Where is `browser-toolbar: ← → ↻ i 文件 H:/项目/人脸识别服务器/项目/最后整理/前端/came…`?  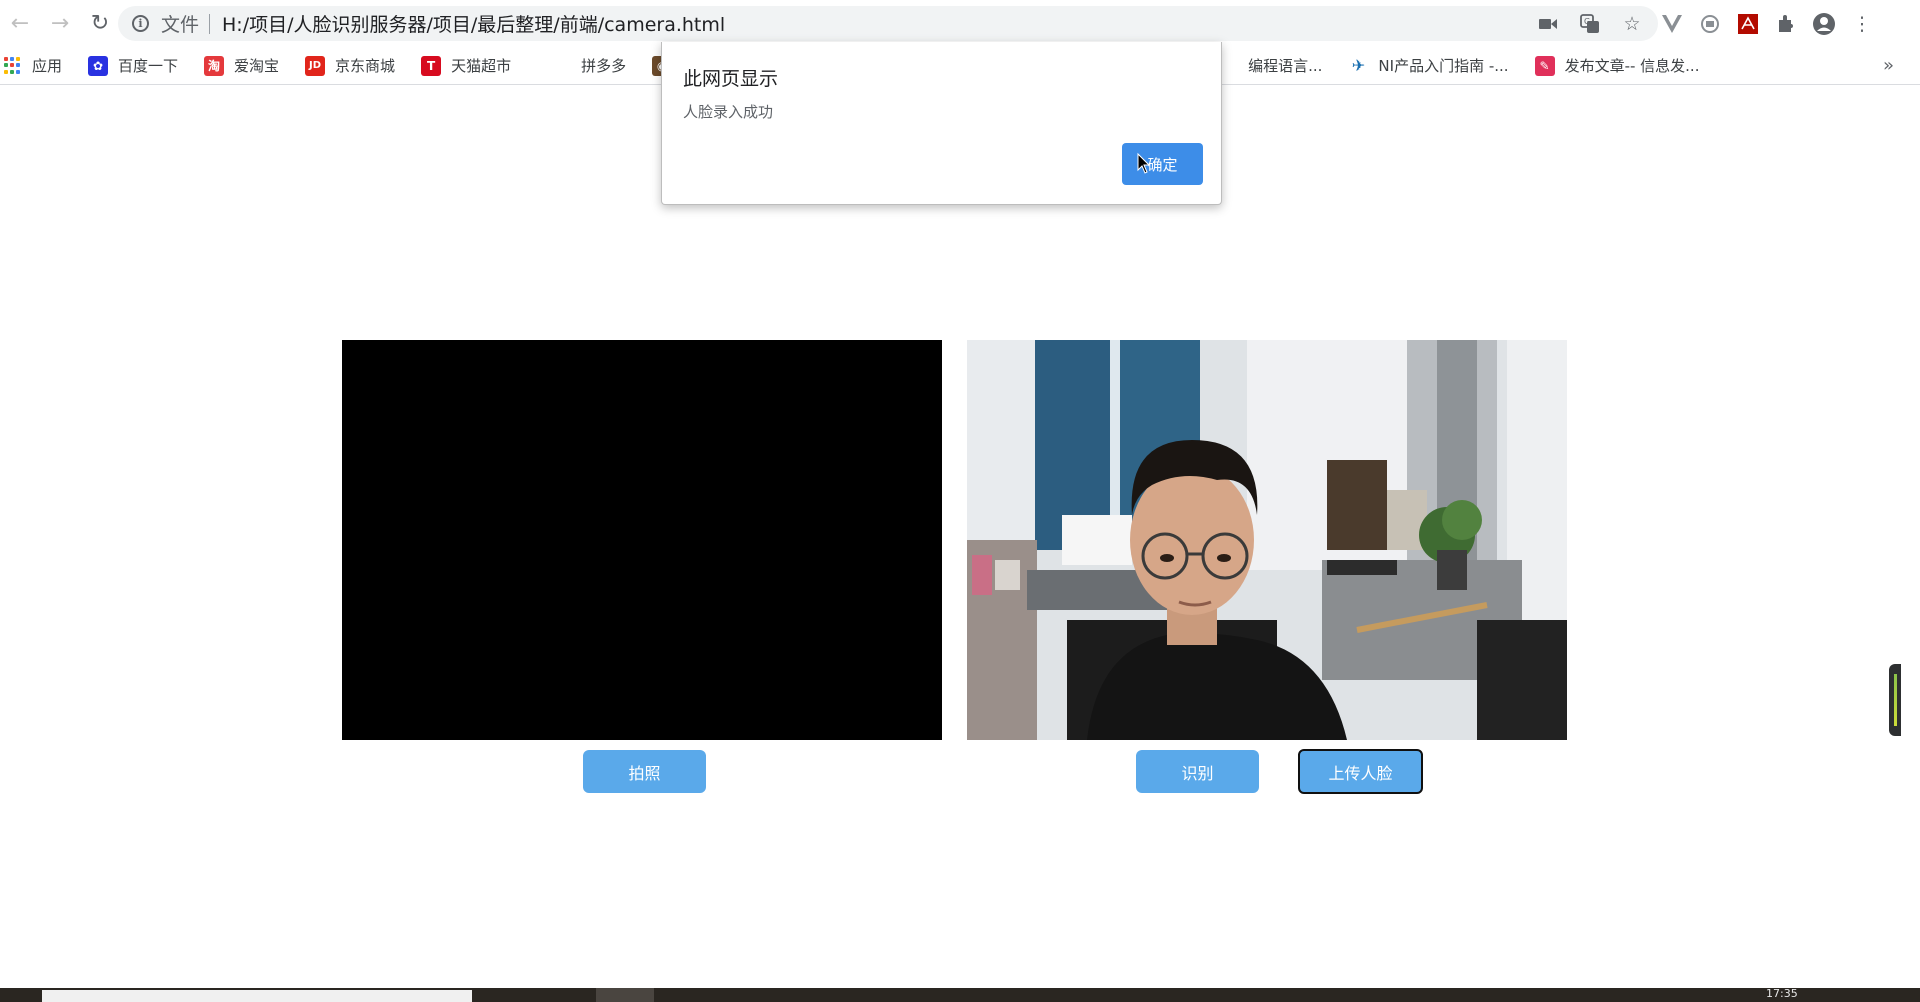
browser-toolbar: ← → ↻ i 文件 H:/项目/人脸识别服务器/项目/最后整理/前端/came… is located at coordinates (960, 23).